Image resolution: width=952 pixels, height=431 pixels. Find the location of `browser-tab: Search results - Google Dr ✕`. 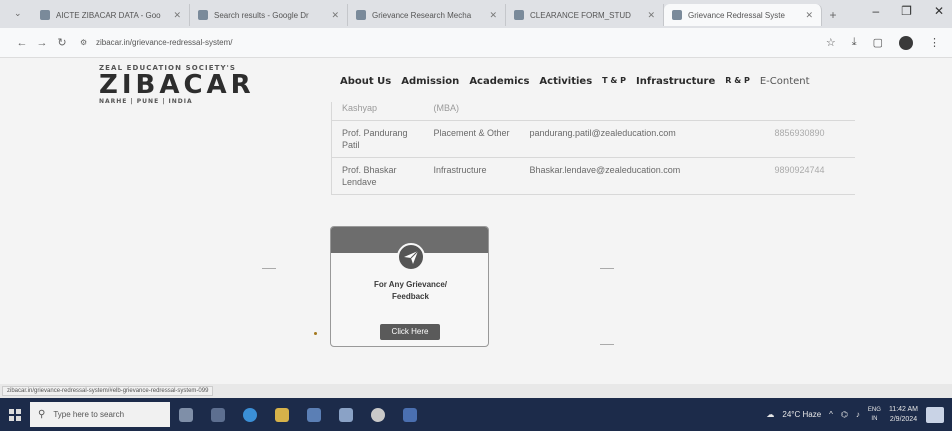

browser-tab: Search results - Google Dr ✕ is located at coordinates (269, 15).